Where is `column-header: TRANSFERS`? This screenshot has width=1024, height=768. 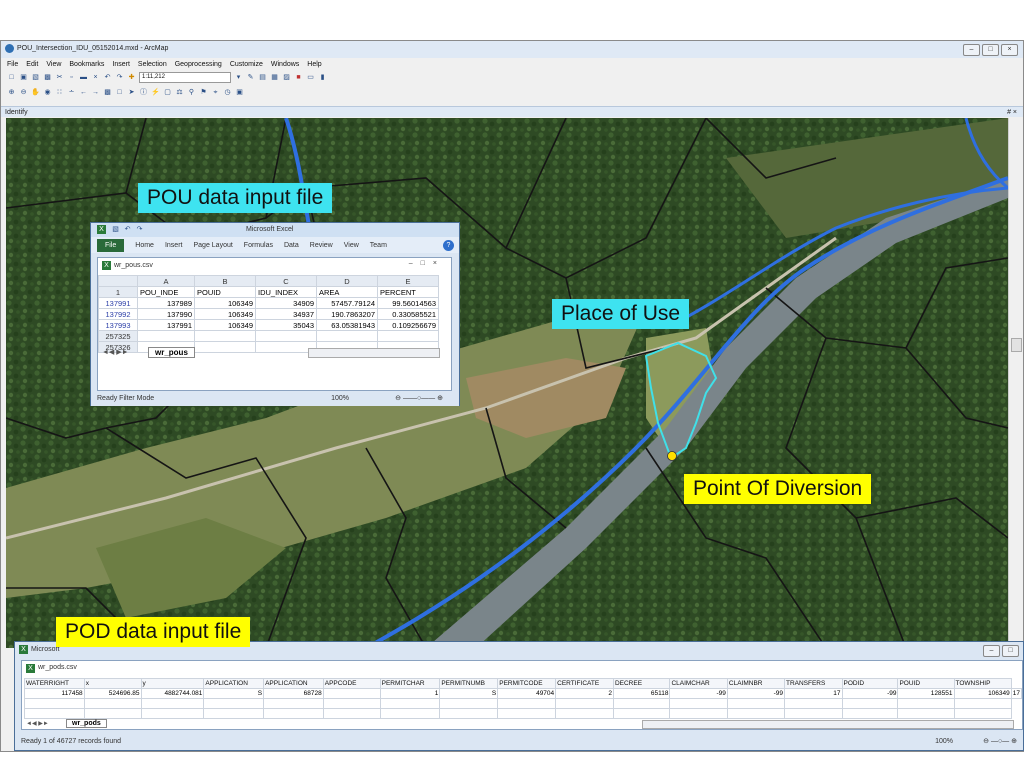 column-header: TRANSFERS is located at coordinates (813, 683).